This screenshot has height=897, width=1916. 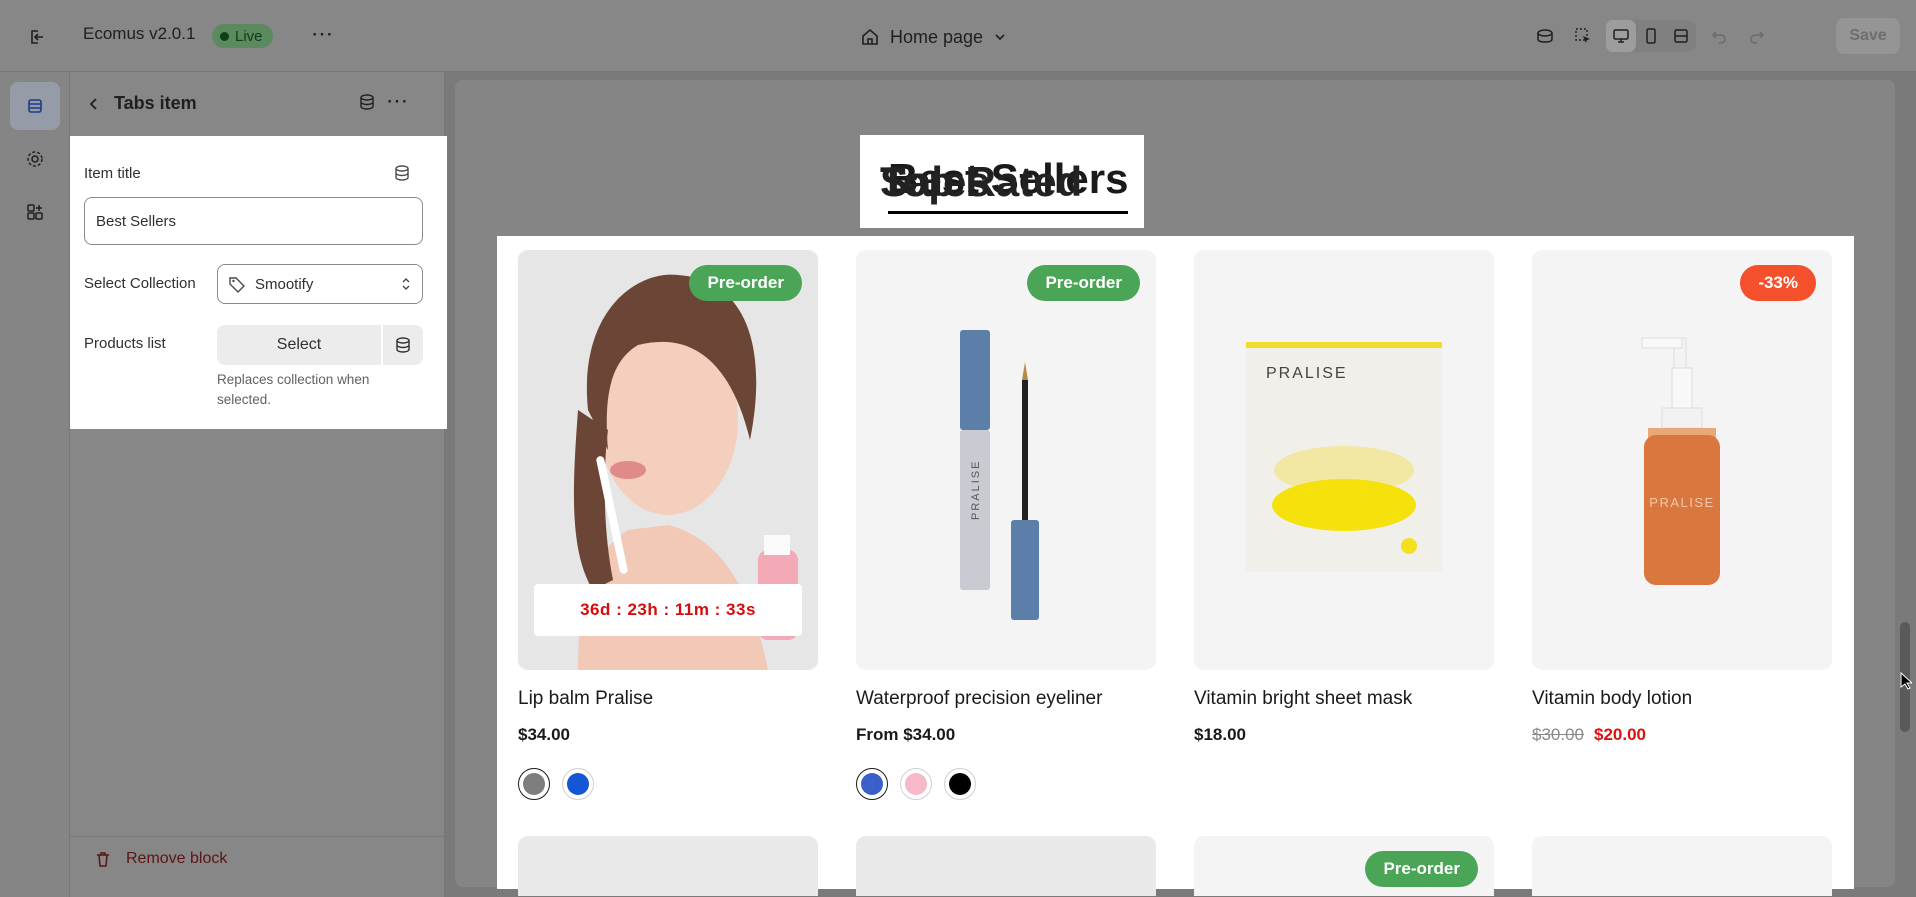 I want to click on item-title-label: Item title, so click(x=112, y=173).